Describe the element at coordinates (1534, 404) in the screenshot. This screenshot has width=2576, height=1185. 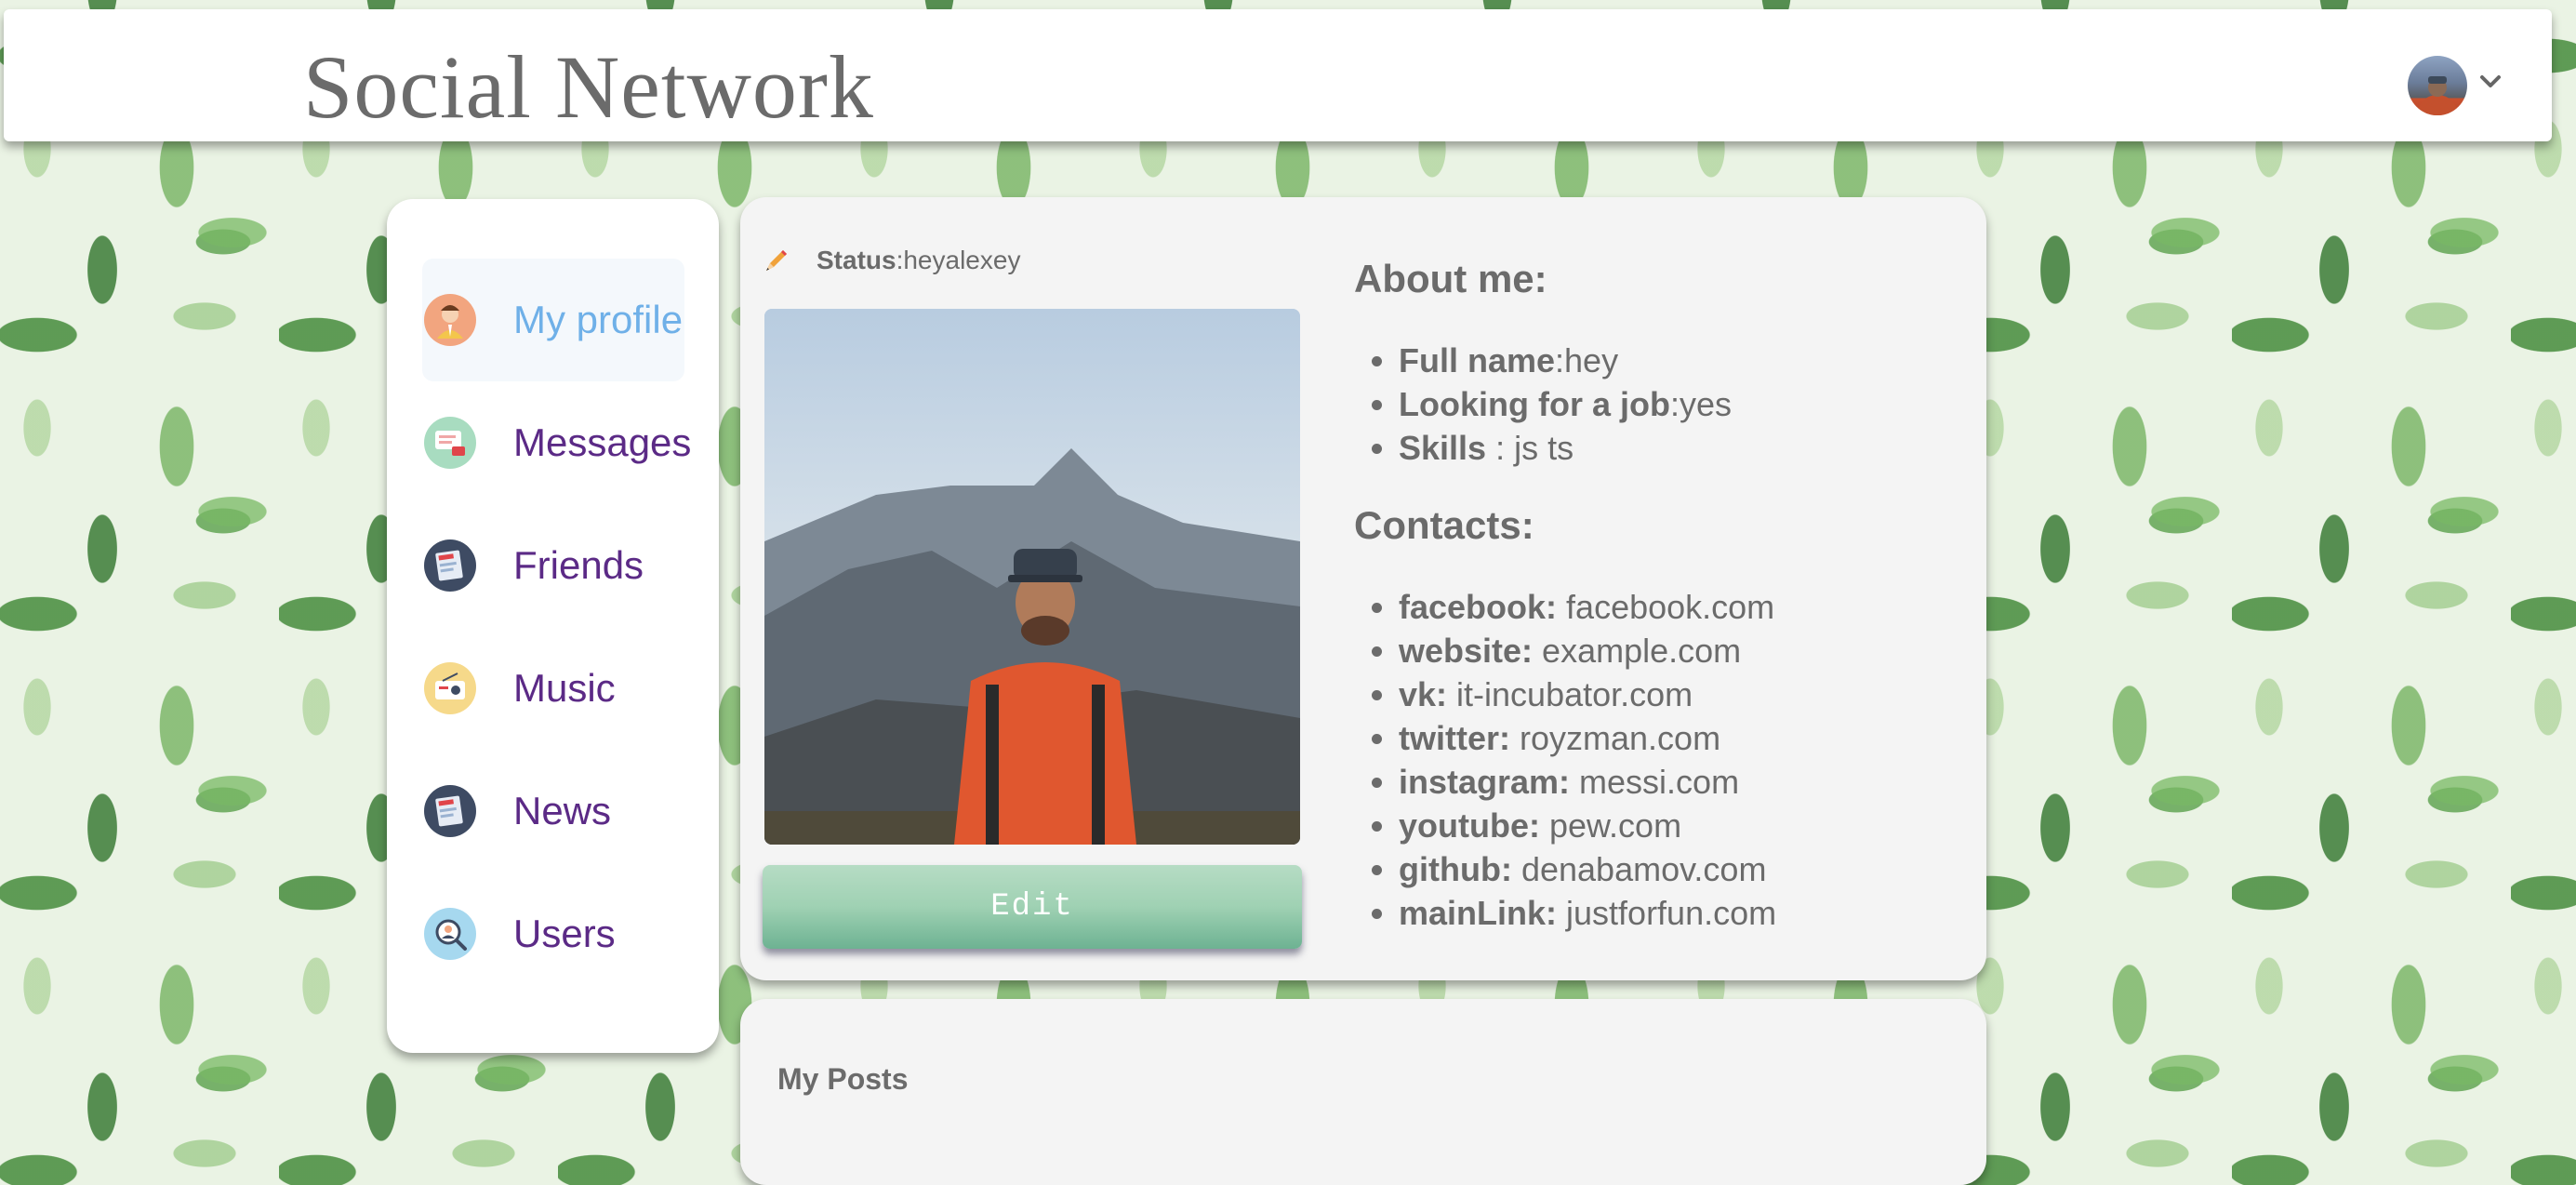
I see `about-key: Looking for a job` at that location.